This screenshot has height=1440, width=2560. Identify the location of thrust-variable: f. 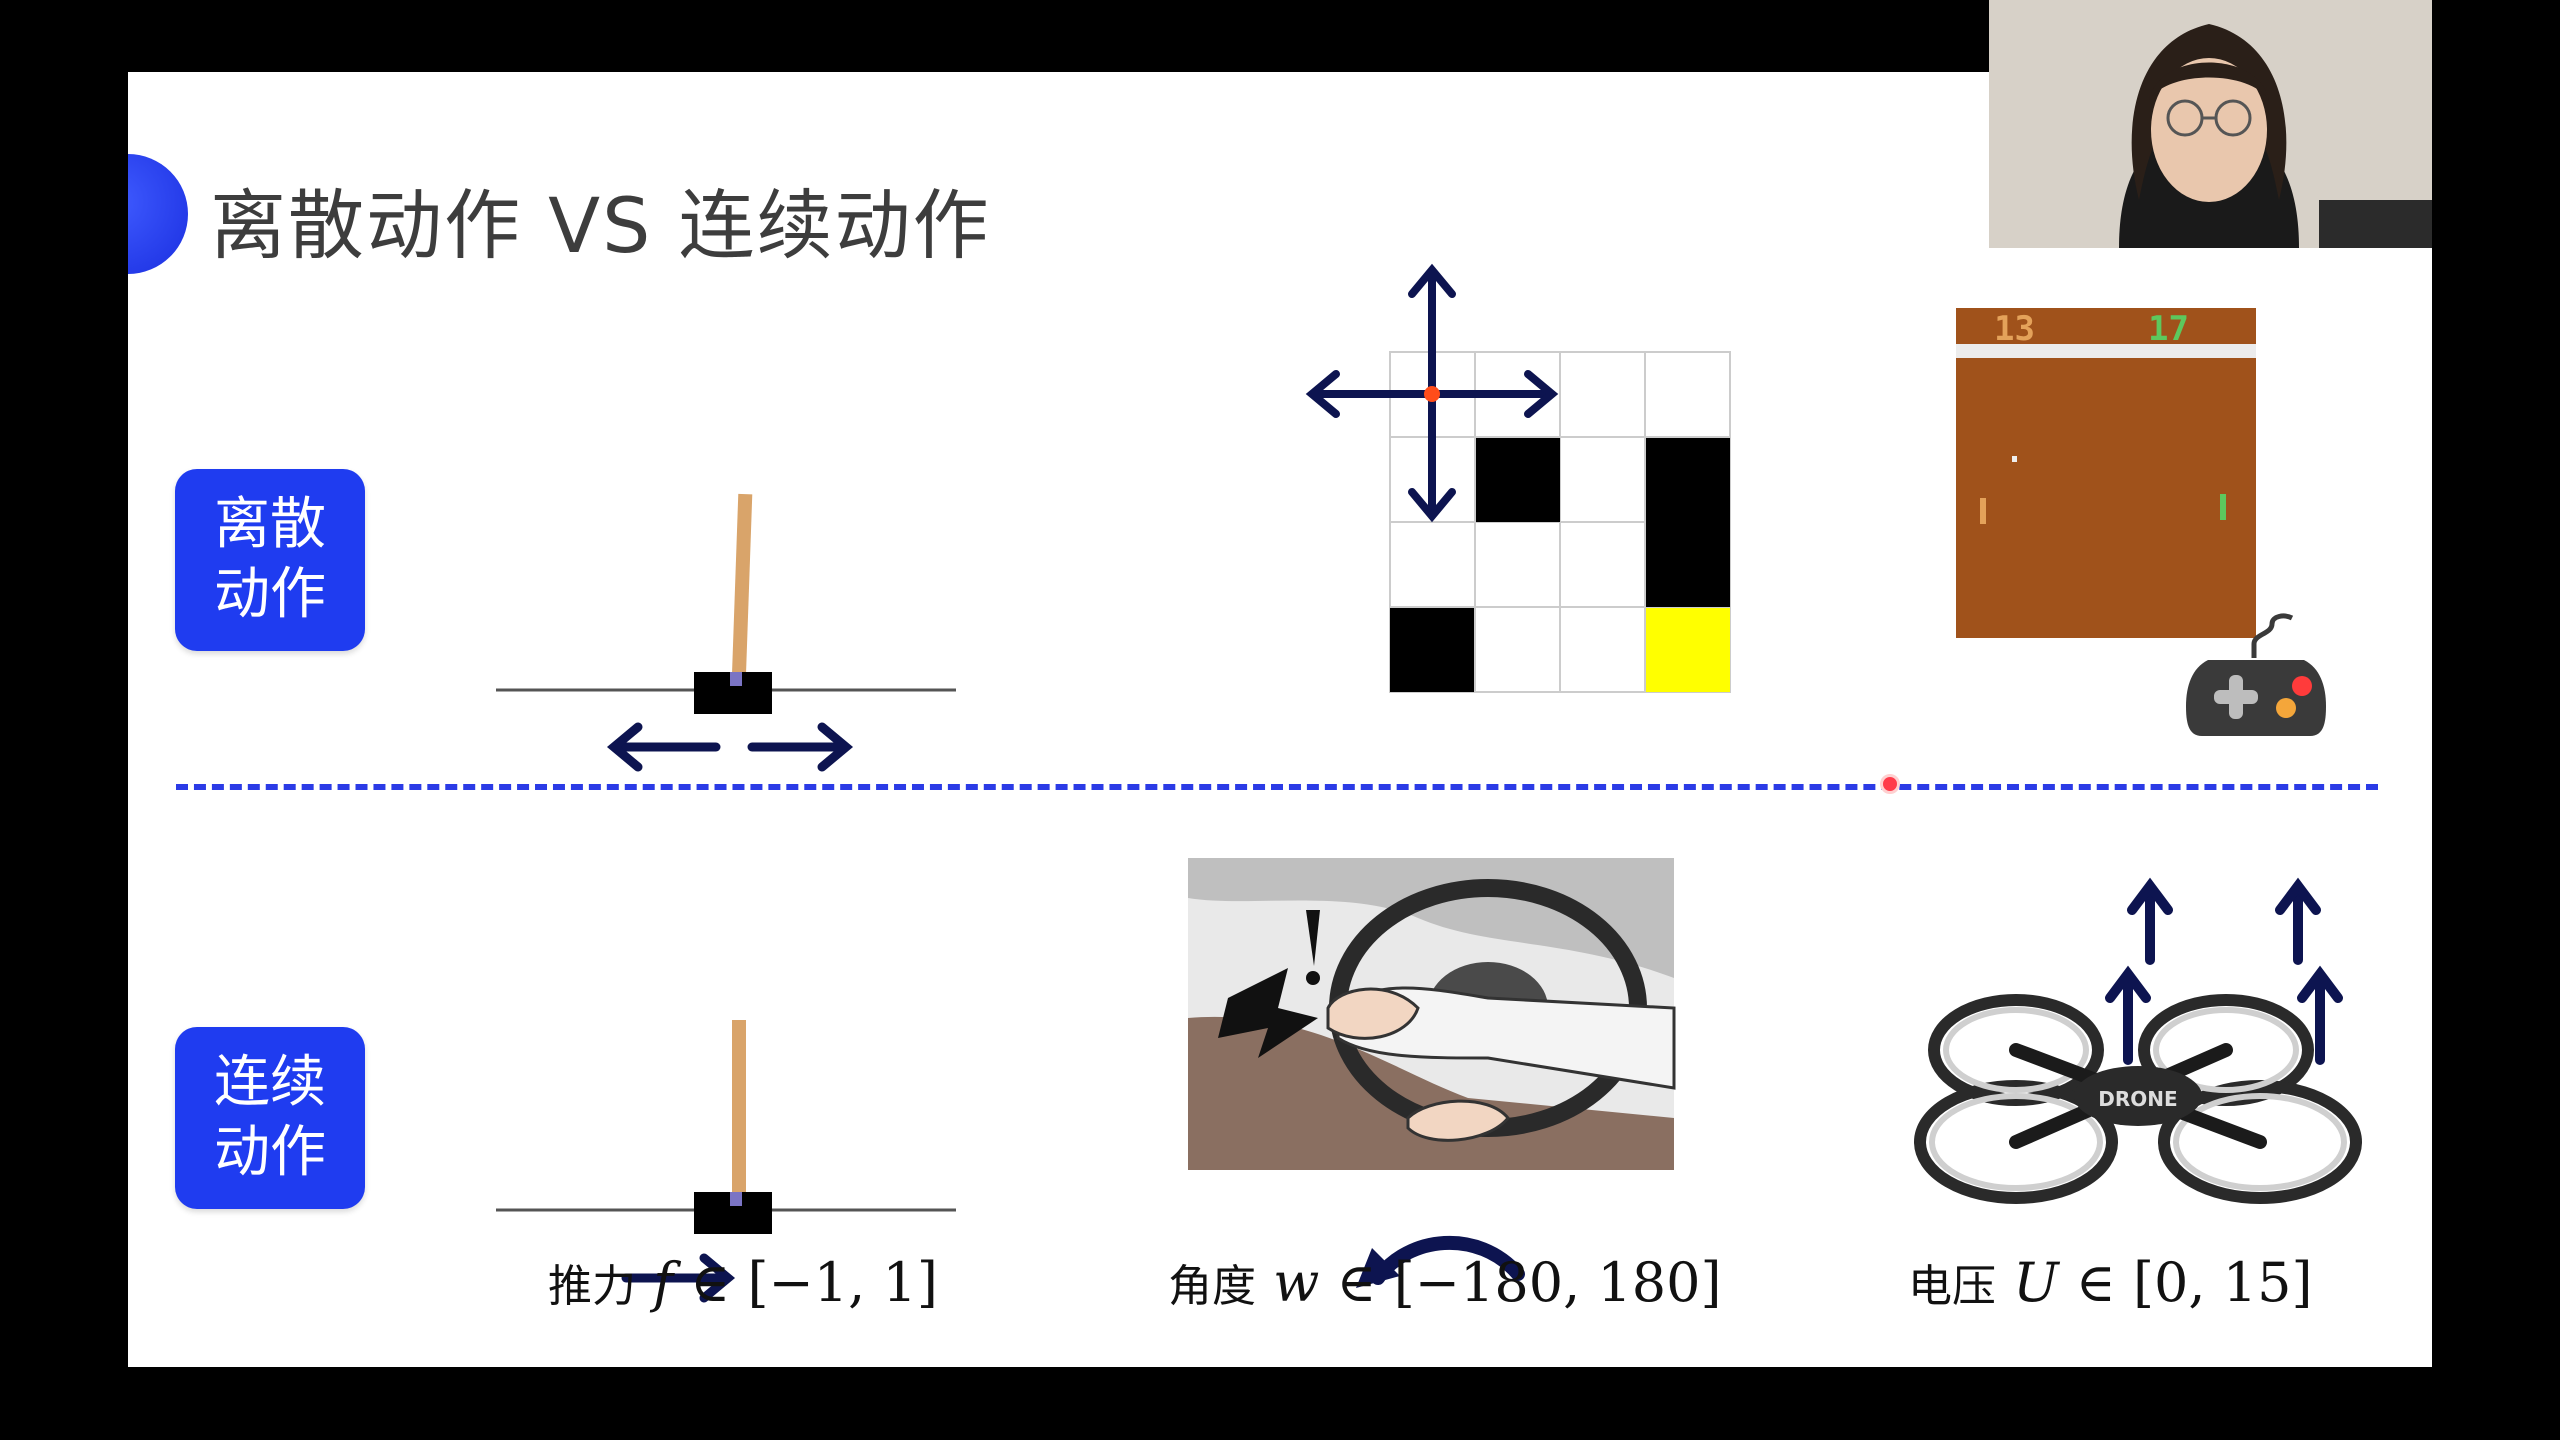
(663, 1282).